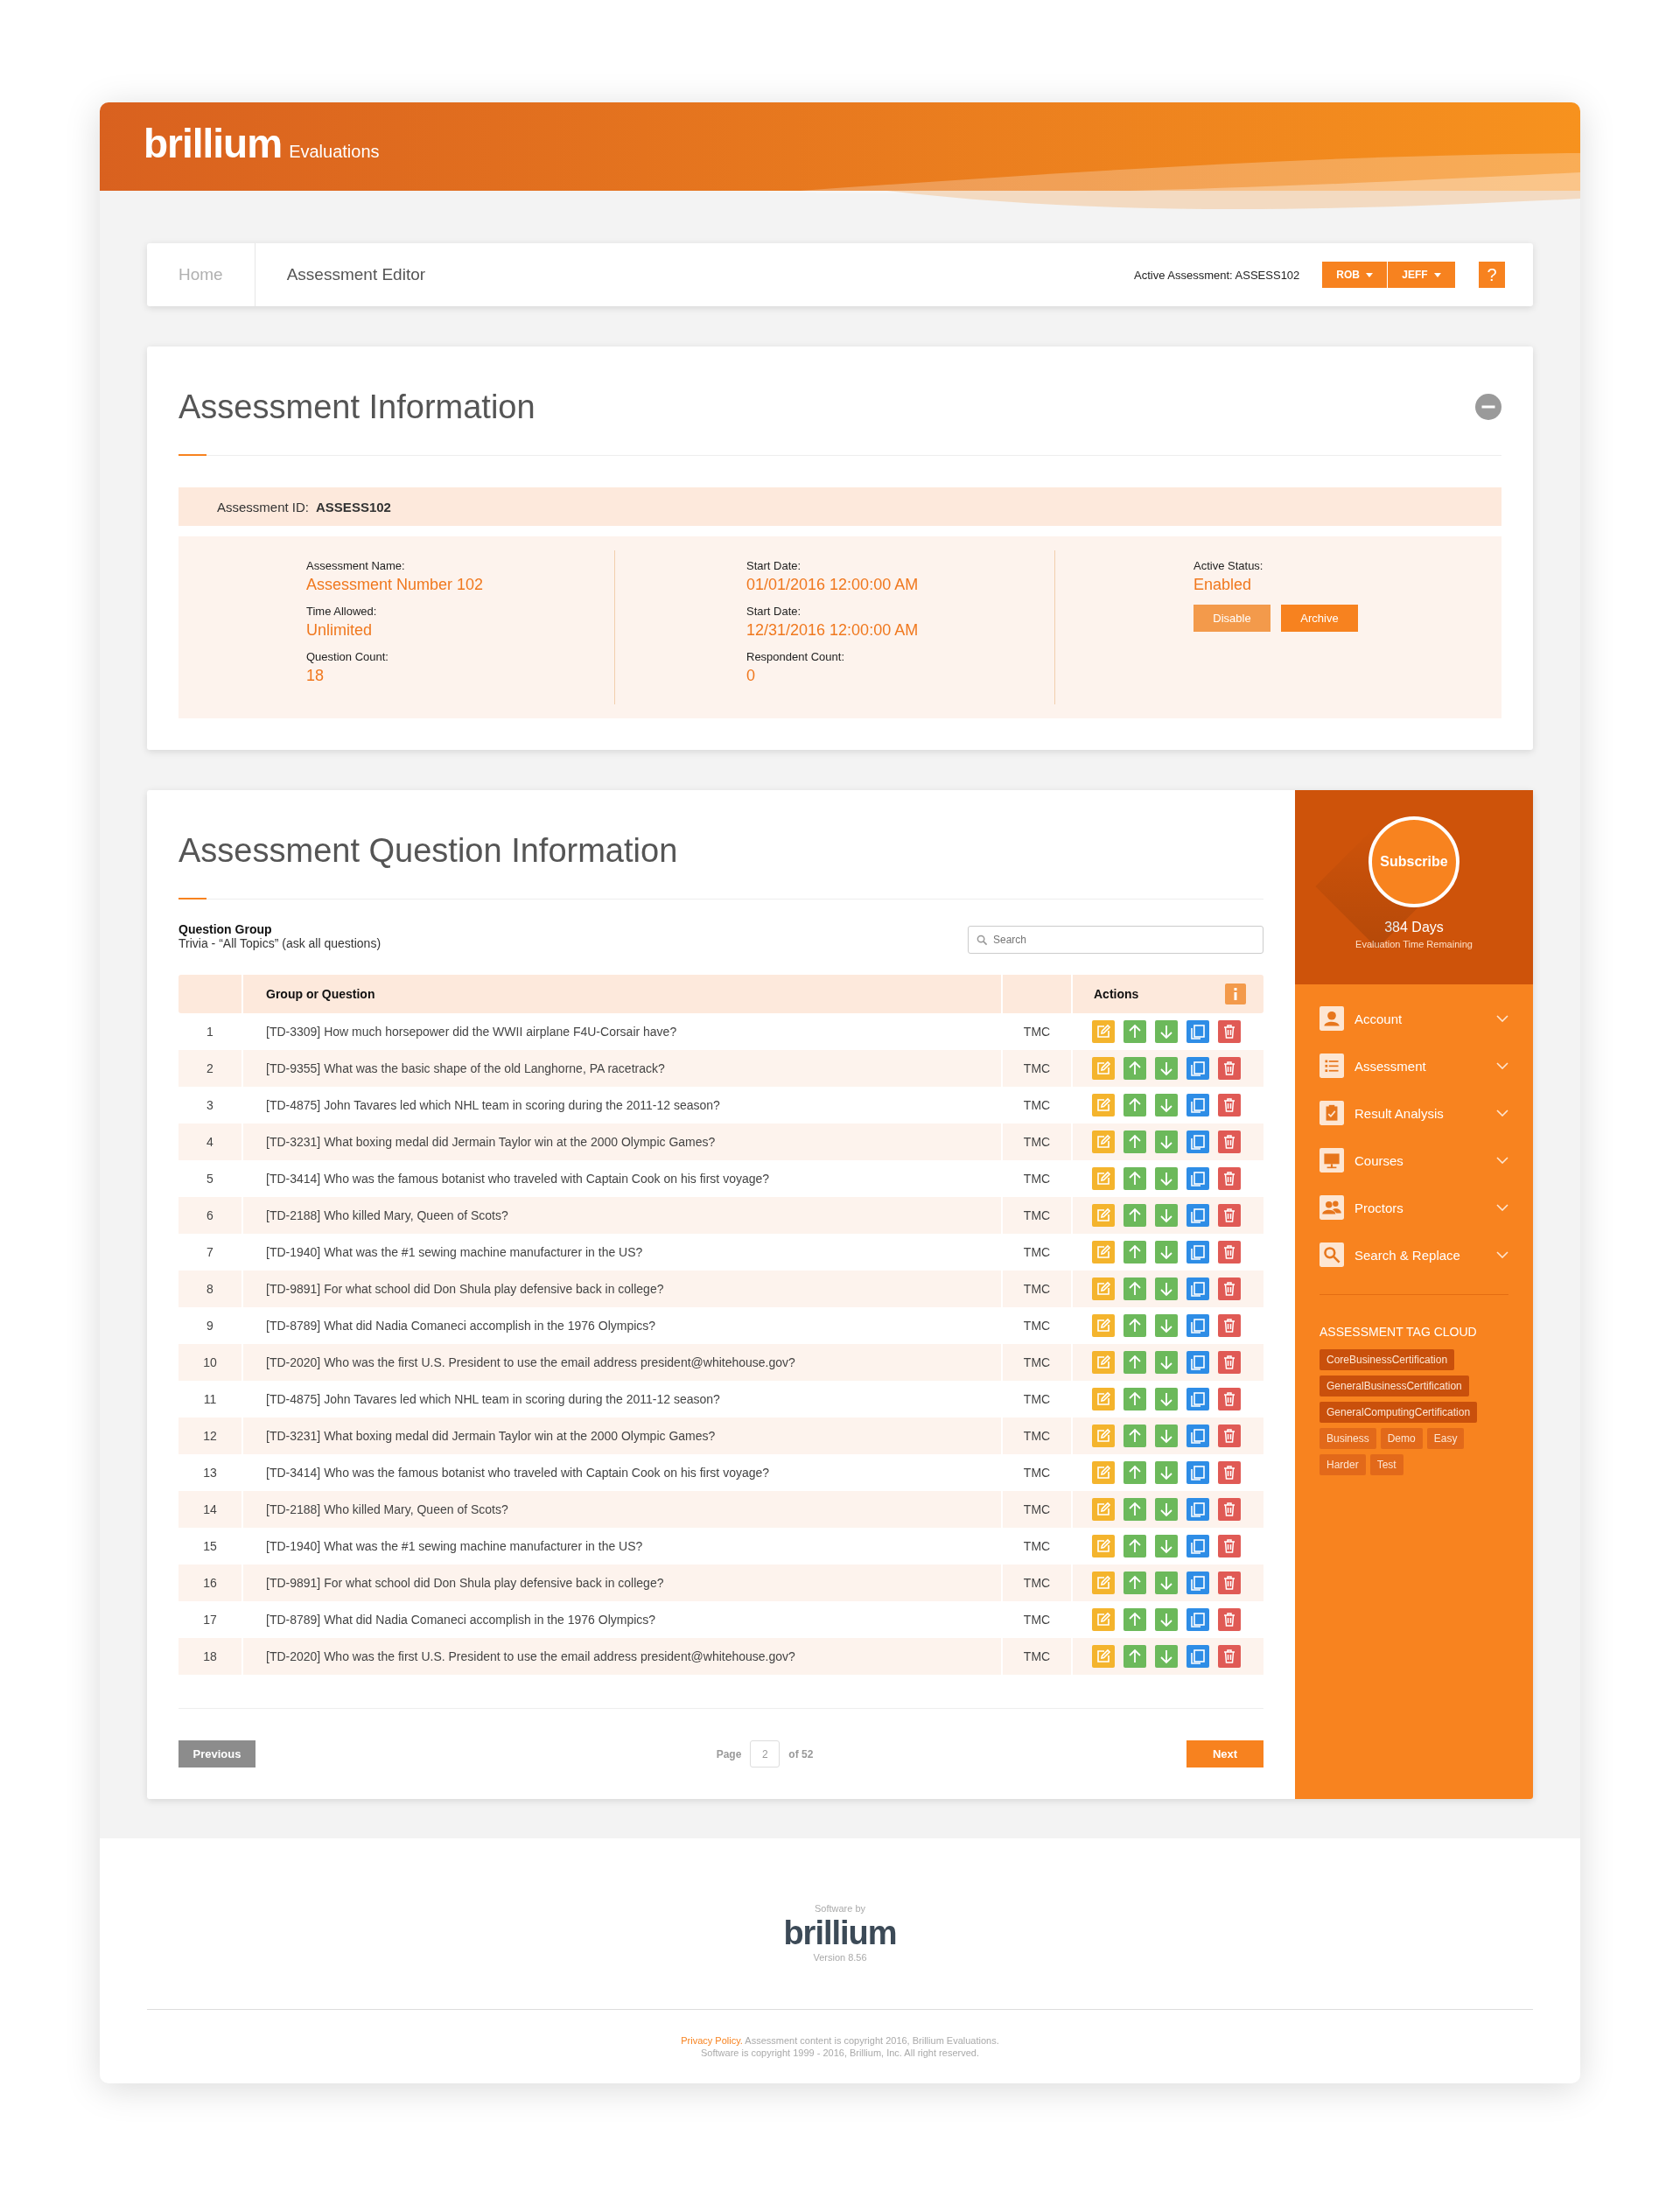 This screenshot has width=1680, height=2191. What do you see at coordinates (1414, 1160) in the screenshot?
I see `sidebar-menu-item: Courses` at bounding box center [1414, 1160].